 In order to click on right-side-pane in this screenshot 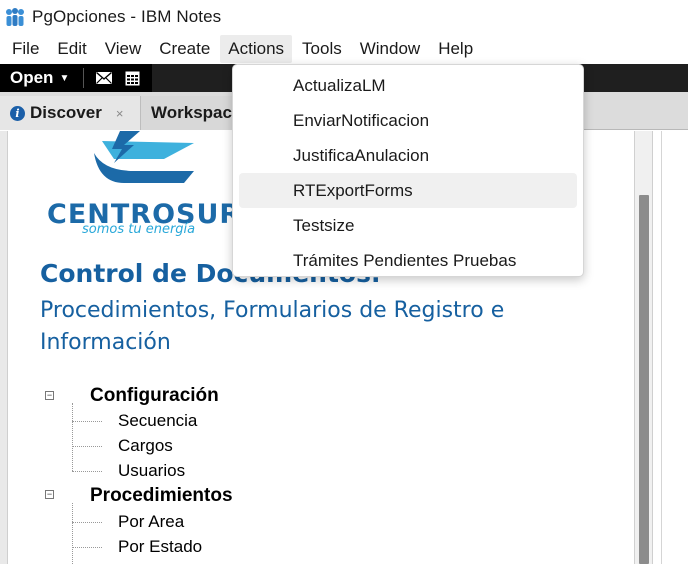, I will do `click(670, 347)`.